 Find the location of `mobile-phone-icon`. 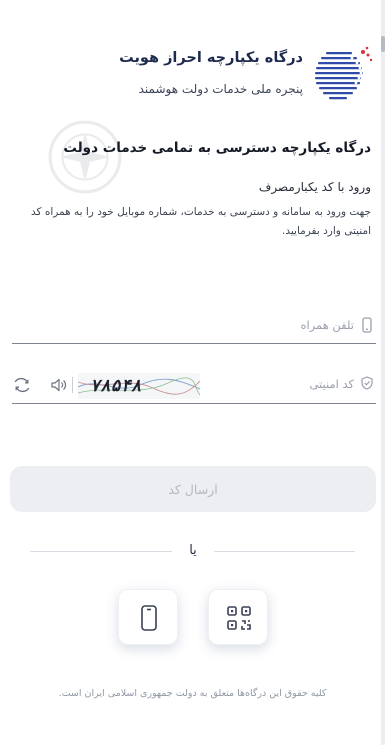

mobile-phone-icon is located at coordinates (367, 325).